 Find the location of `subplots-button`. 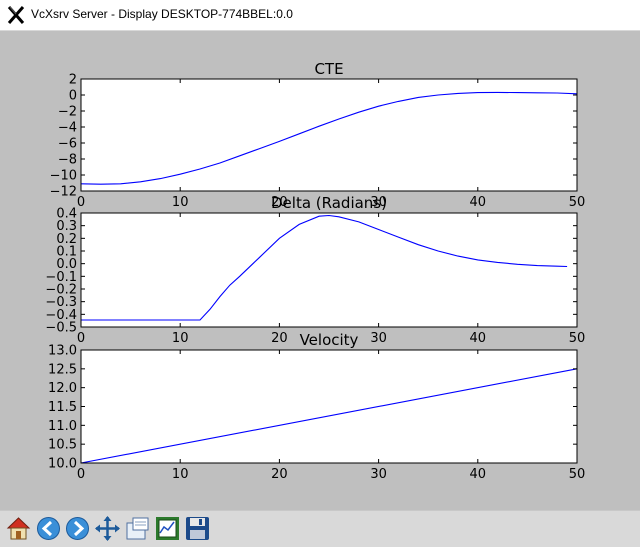

subplots-button is located at coordinates (167, 528).